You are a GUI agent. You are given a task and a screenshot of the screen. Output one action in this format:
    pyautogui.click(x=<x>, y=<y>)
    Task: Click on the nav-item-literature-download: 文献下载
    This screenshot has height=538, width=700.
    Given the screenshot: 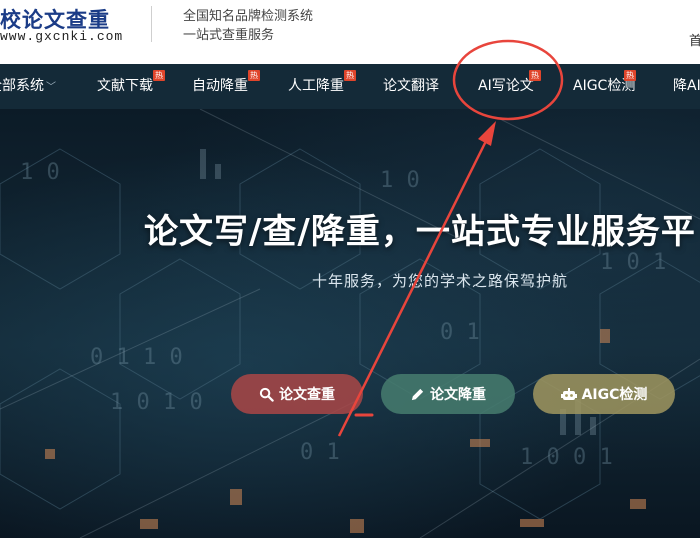 What is the action you would take?
    pyautogui.click(x=125, y=86)
    